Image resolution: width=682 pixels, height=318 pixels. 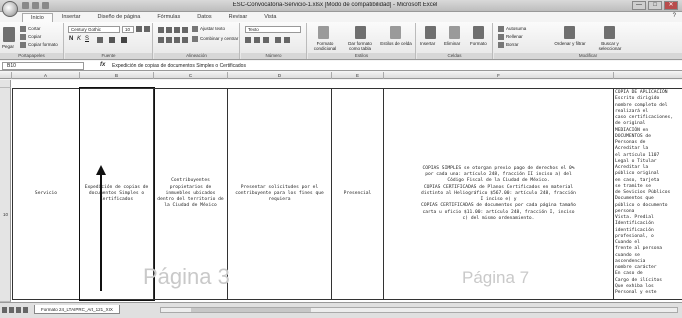 What do you see at coordinates (570, 43) in the screenshot?
I see `sort-filter-button: Ordenar y filtrar` at bounding box center [570, 43].